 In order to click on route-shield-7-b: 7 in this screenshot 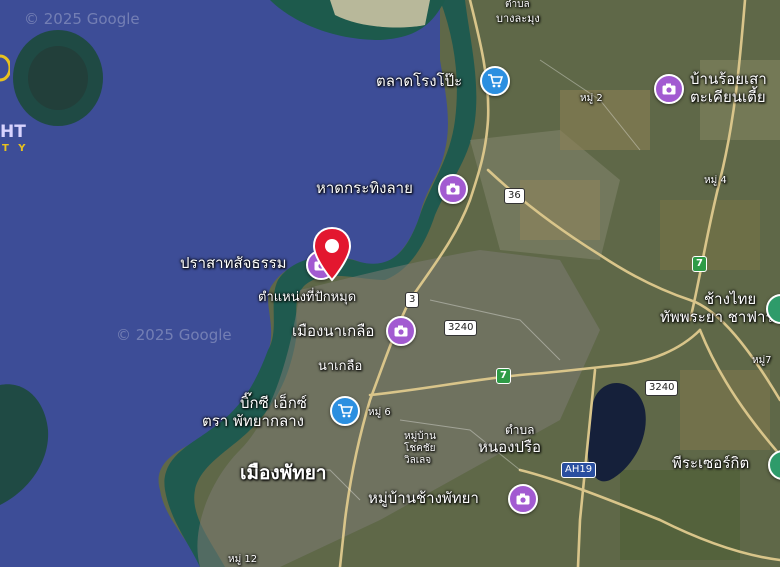, I will do `click(503, 376)`.